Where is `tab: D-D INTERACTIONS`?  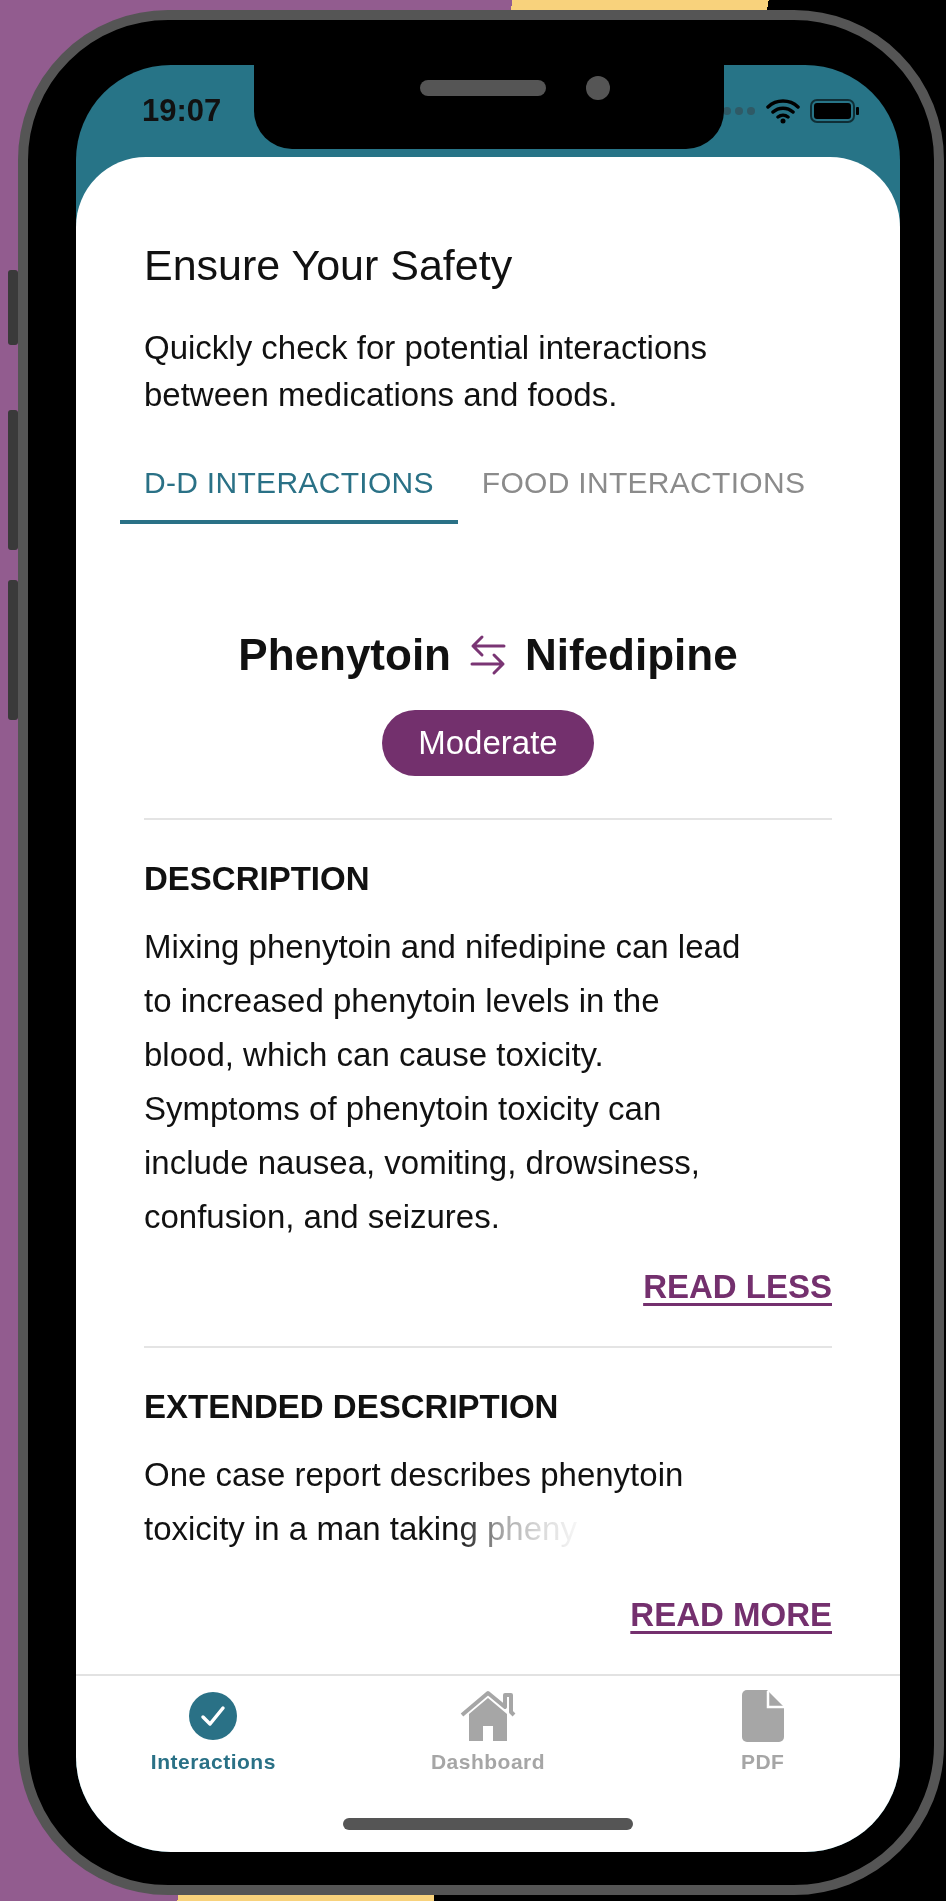
tab: D-D INTERACTIONS is located at coordinates (289, 495).